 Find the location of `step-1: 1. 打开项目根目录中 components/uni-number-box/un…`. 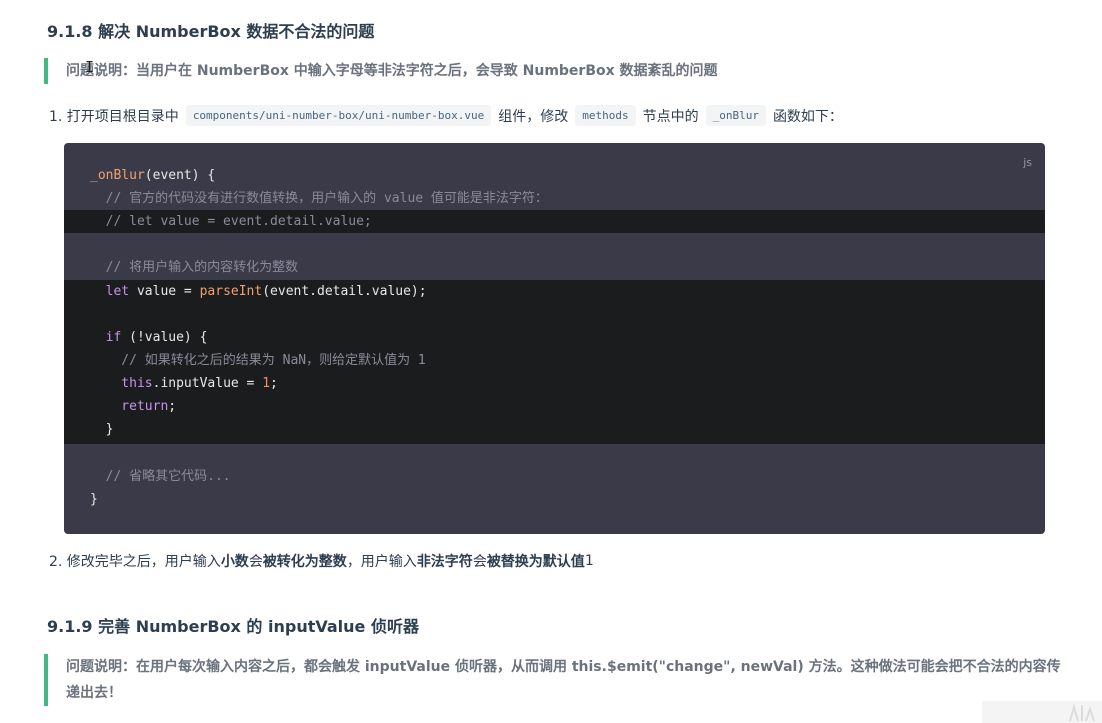

step-1: 1. 打开项目根目录中 components/uni-number-box/un… is located at coordinates (446, 115).